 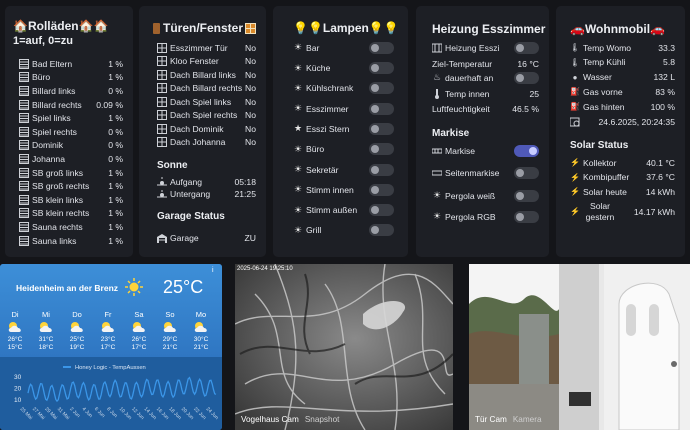 I want to click on pergola-rgb-toggle, so click(x=526, y=216).